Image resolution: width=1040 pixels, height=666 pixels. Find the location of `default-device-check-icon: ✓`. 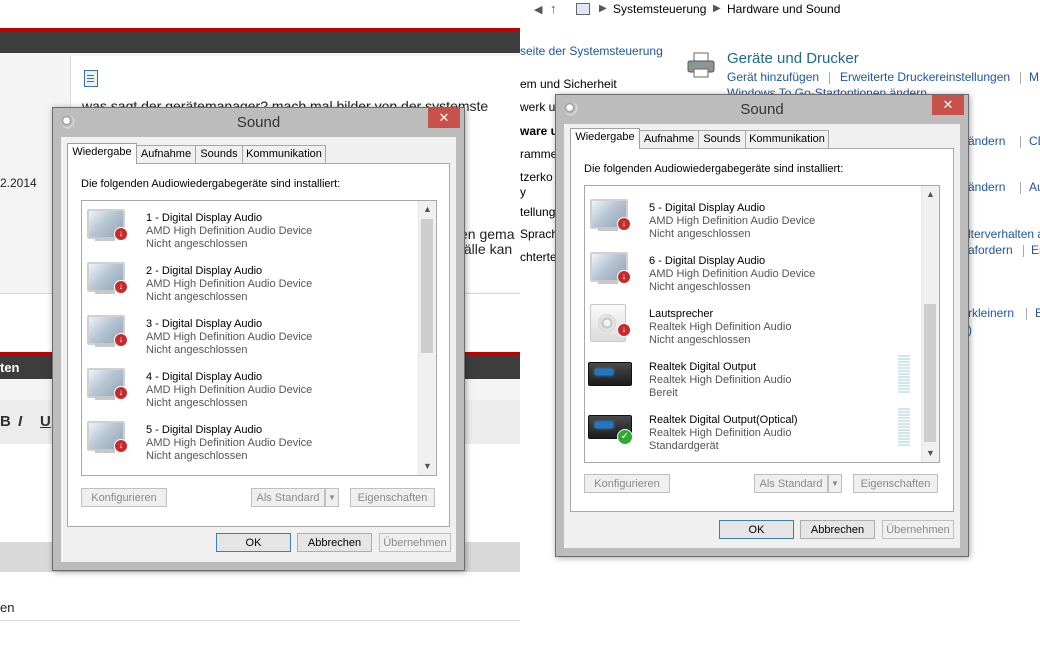

default-device-check-icon: ✓ is located at coordinates (625, 437).